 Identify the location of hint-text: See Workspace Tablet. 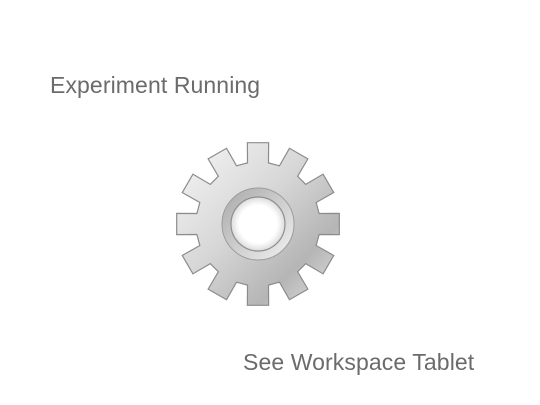
(359, 362).